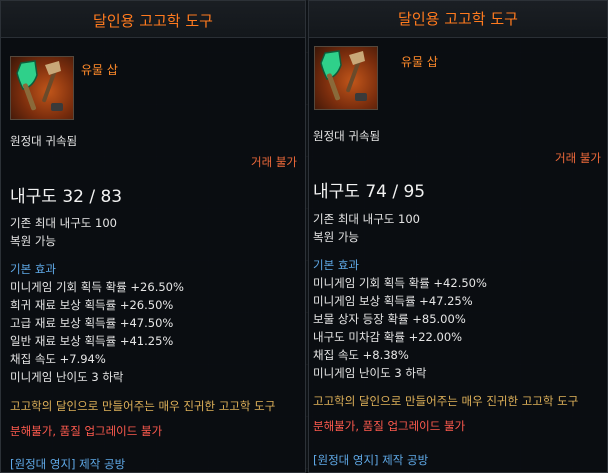 This screenshot has width=608, height=473. I want to click on effect-line: 미니게임 기회 획득 확률 +26.50%, so click(97, 287).